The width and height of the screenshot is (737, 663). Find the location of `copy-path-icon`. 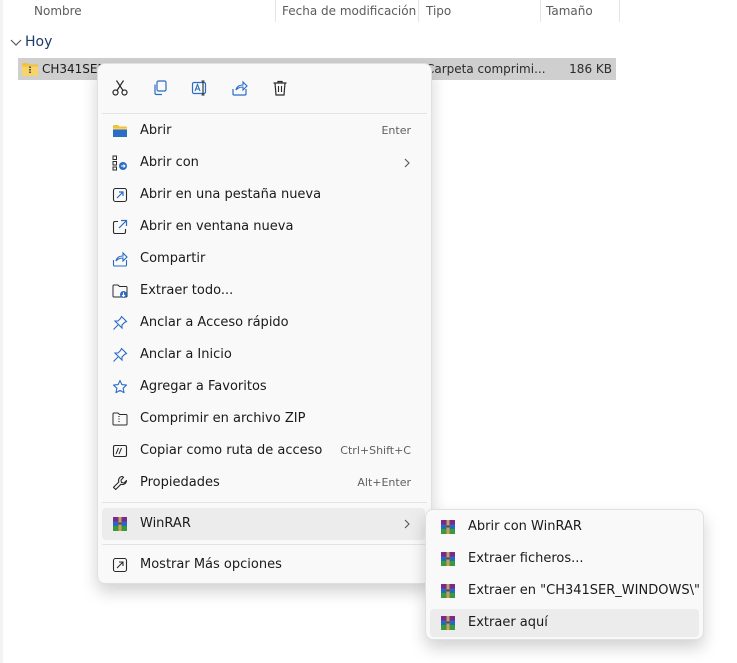

copy-path-icon is located at coordinates (120, 451).